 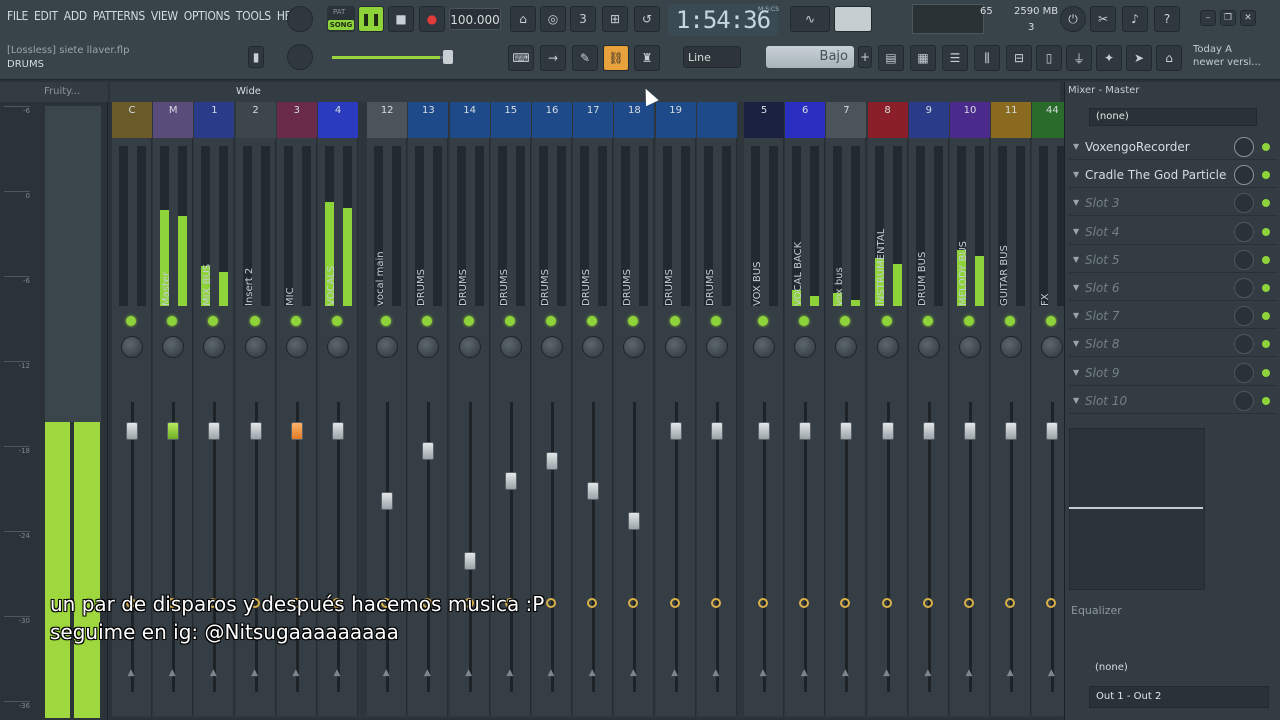 What do you see at coordinates (173, 120) in the screenshot?
I see `strip-number: M` at bounding box center [173, 120].